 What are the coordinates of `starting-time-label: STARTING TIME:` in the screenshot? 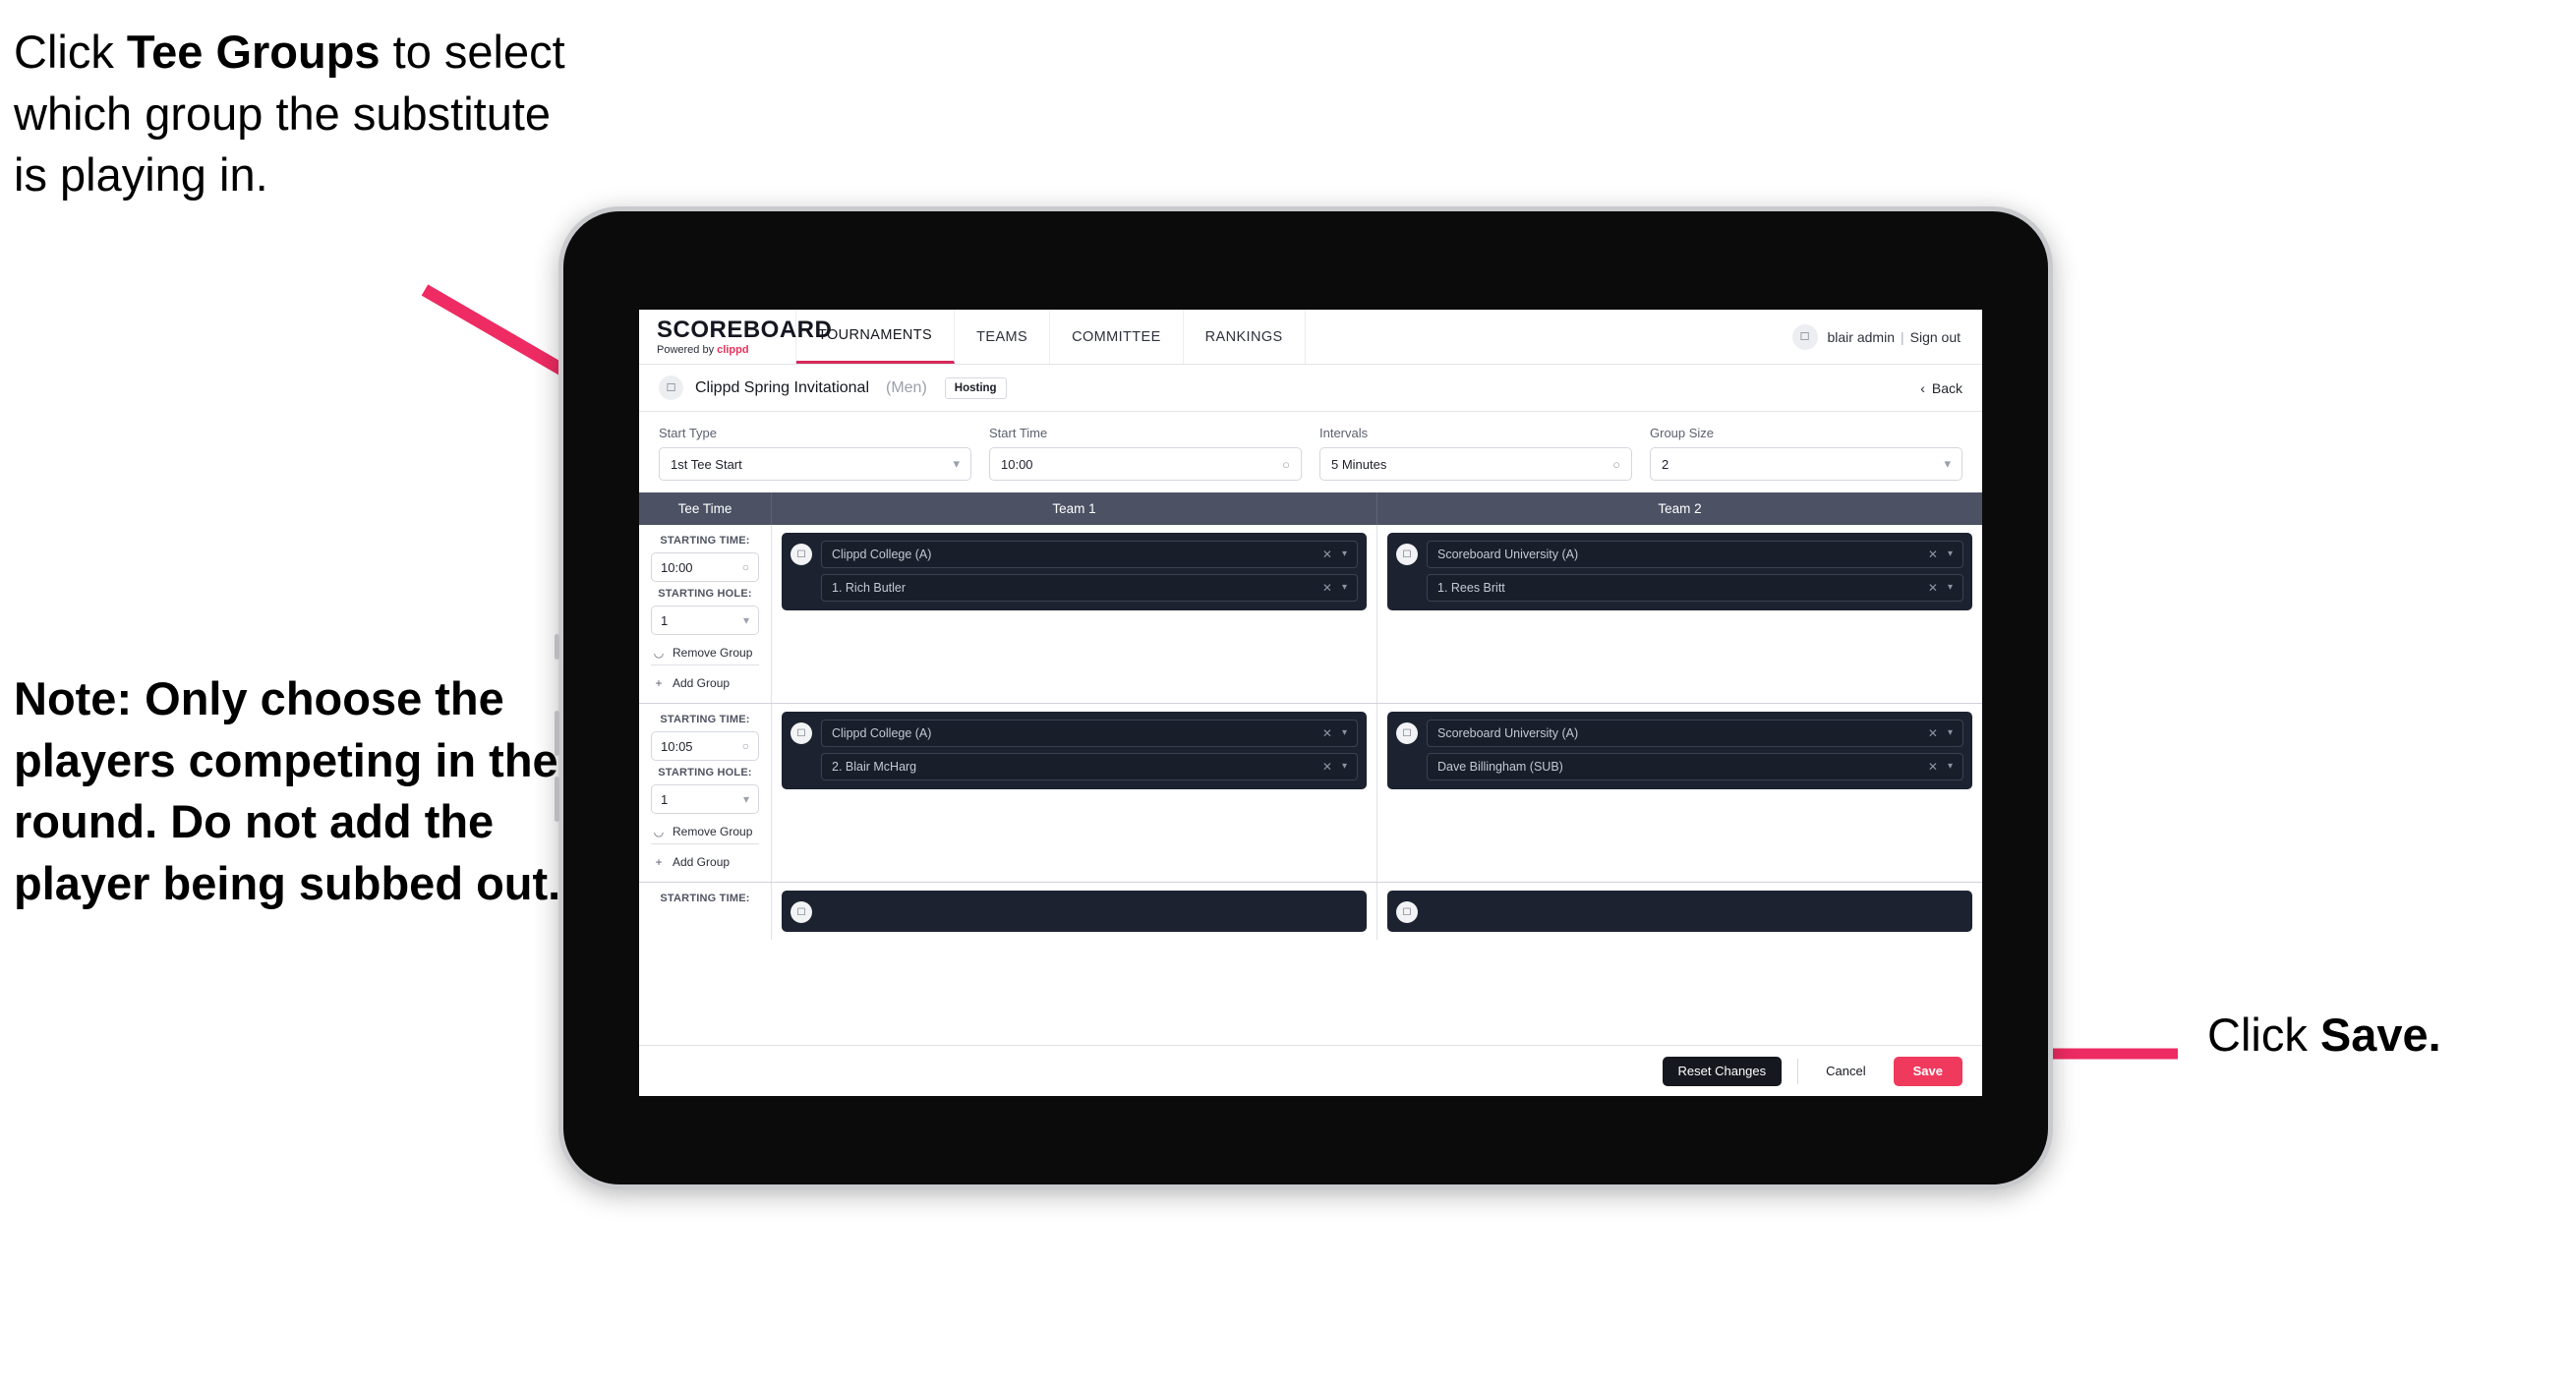 It's located at (705, 719).